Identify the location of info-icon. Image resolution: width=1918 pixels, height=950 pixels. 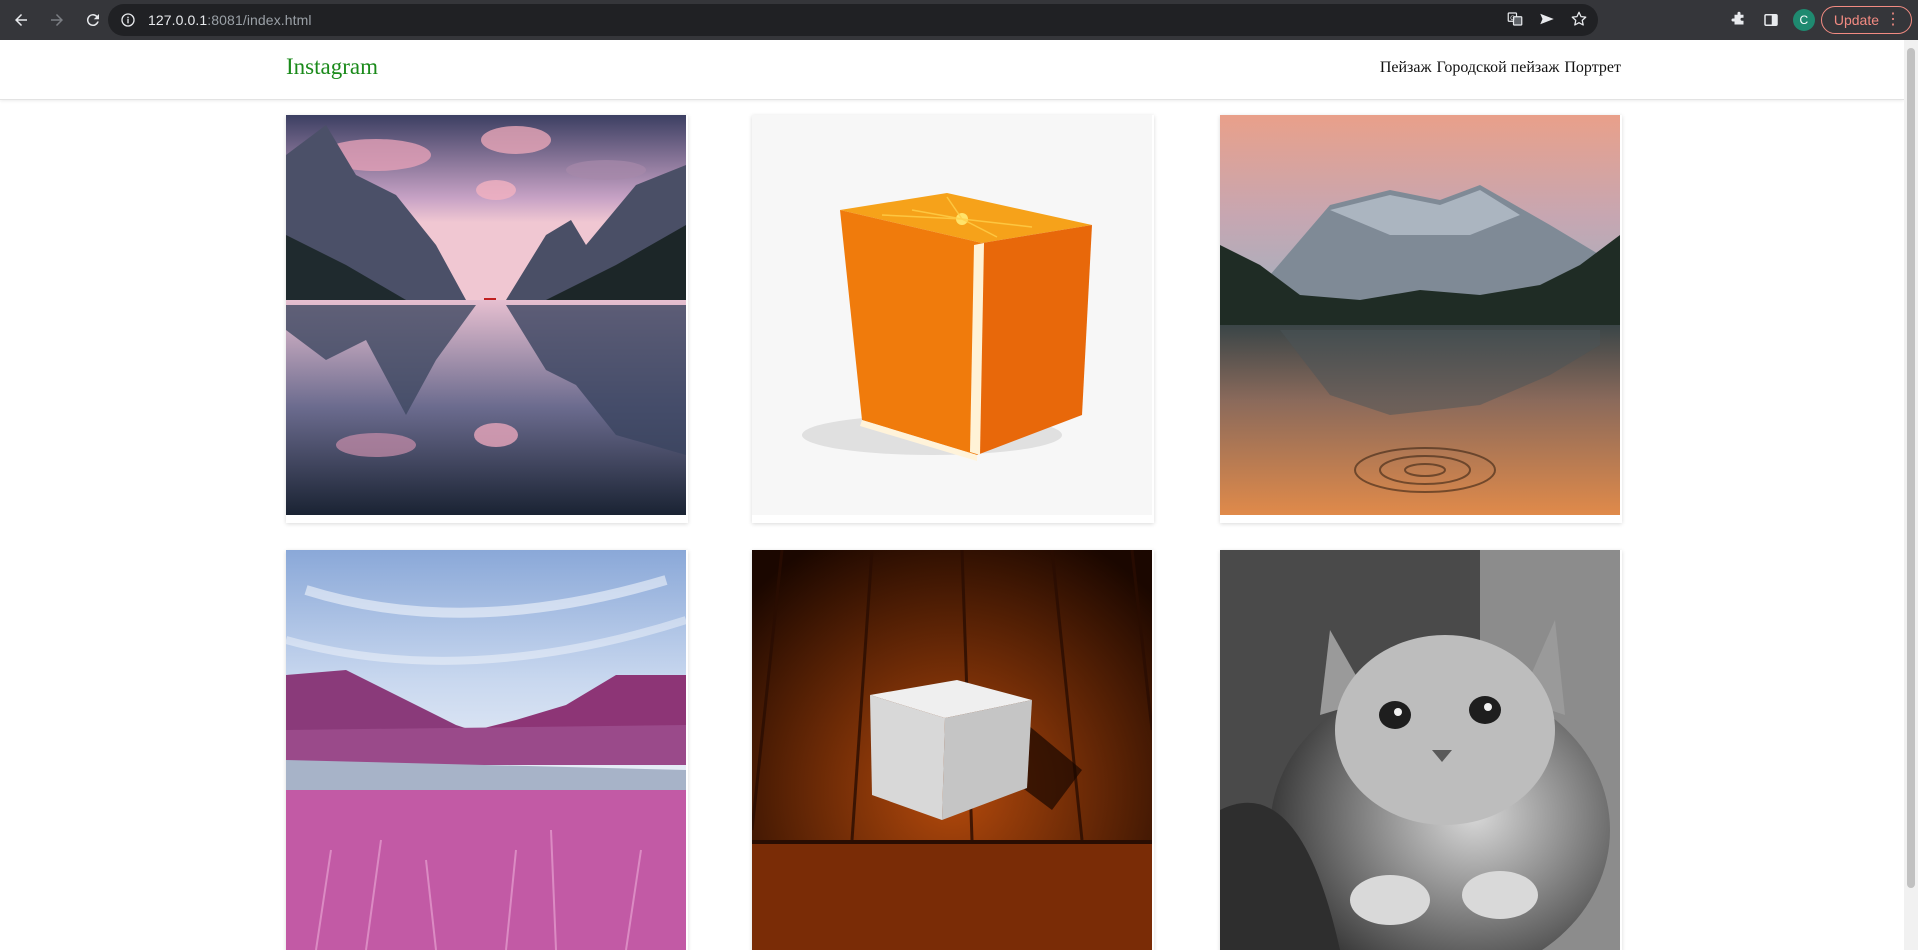
(128, 20).